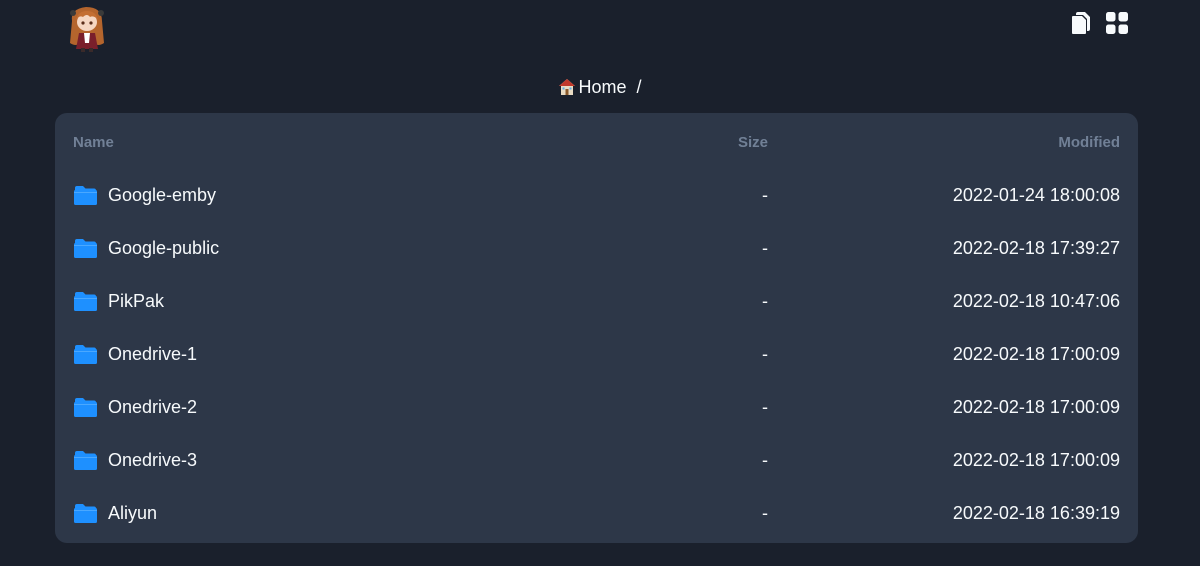  Describe the element at coordinates (1036, 301) in the screenshot. I see `row-modified: 2022-02-18 10:47:06` at that location.